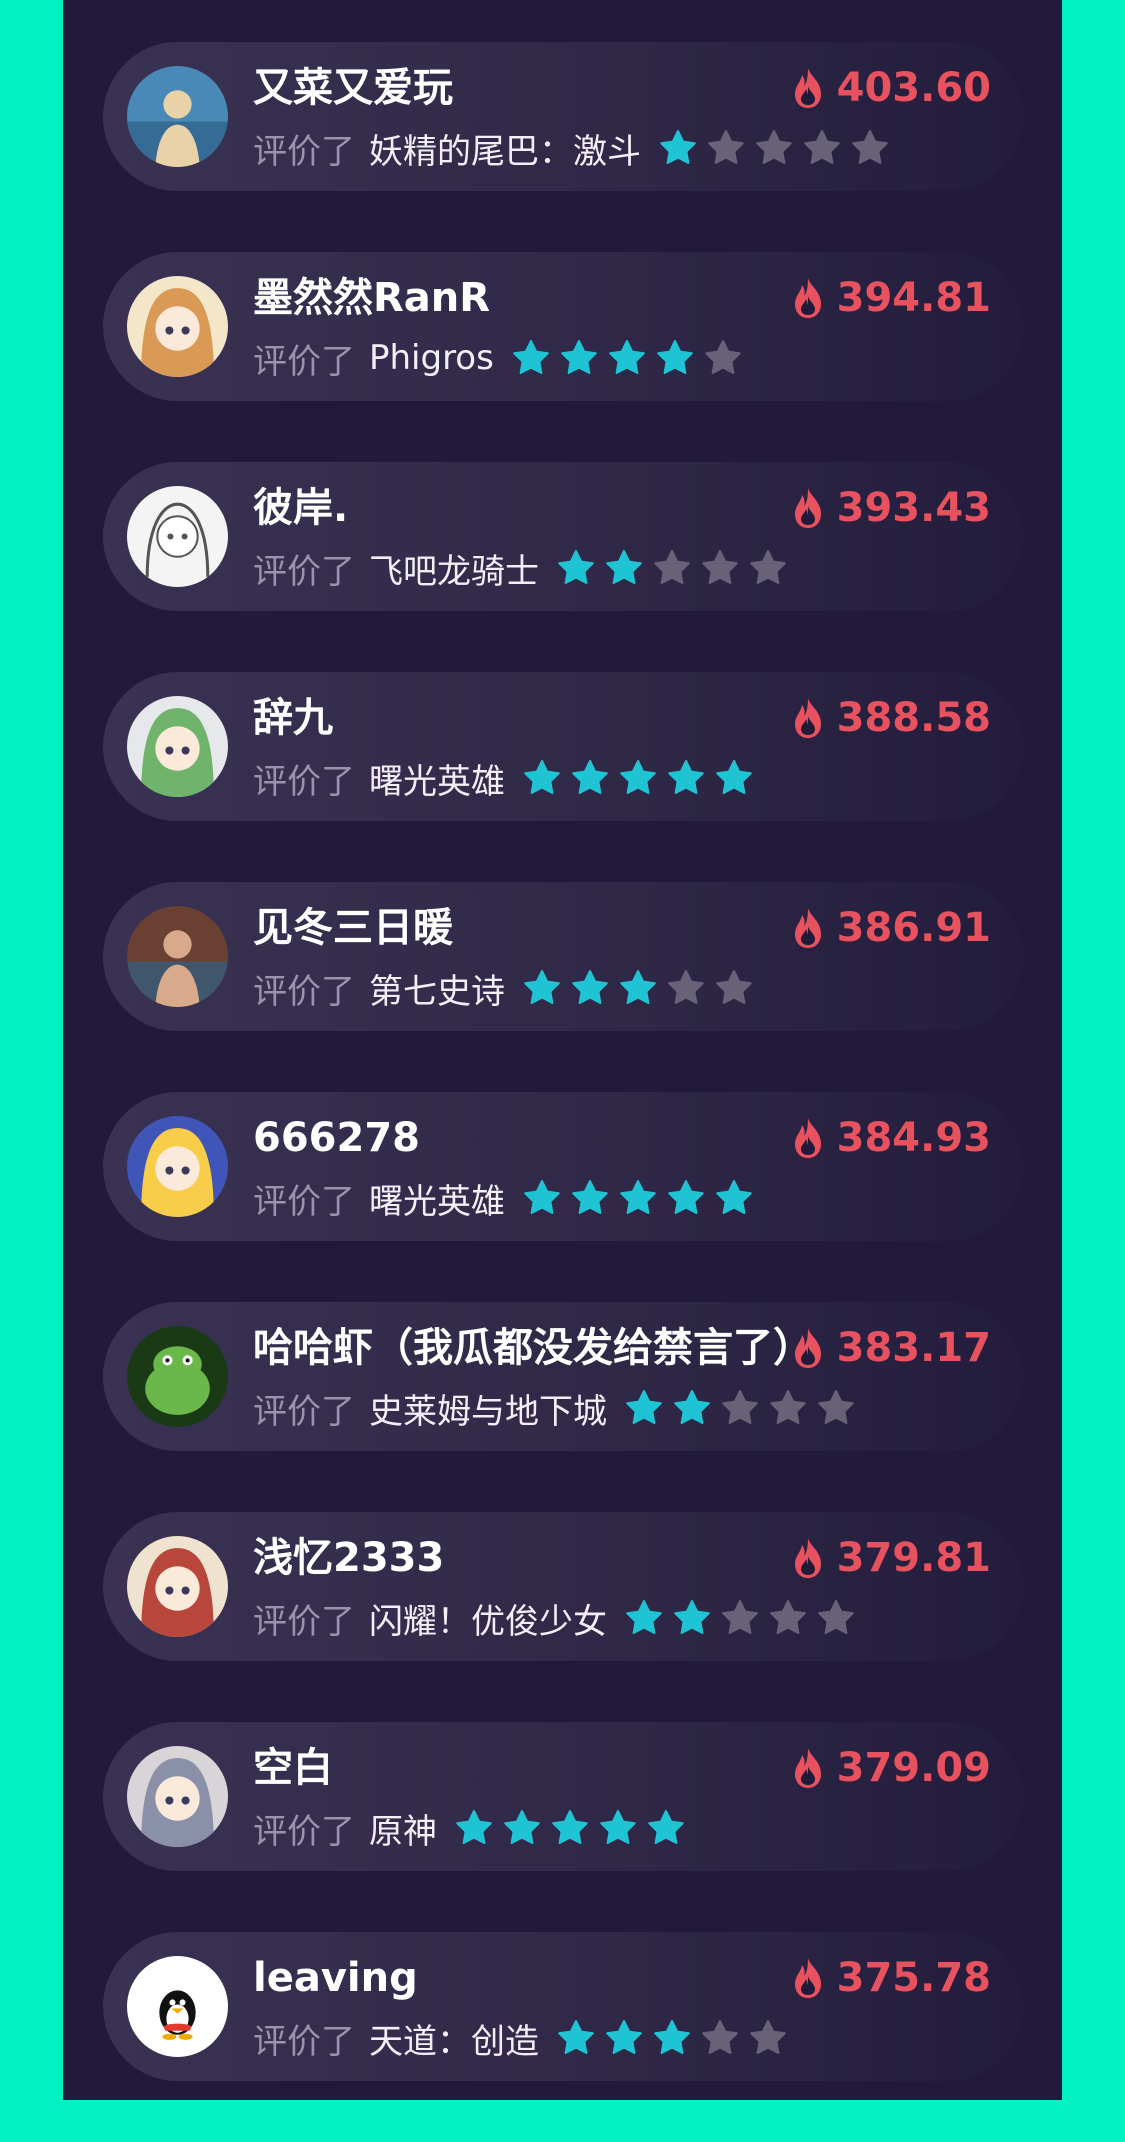 This screenshot has height=2142, width=1125. I want to click on heat-score: 386.91, so click(891, 928).